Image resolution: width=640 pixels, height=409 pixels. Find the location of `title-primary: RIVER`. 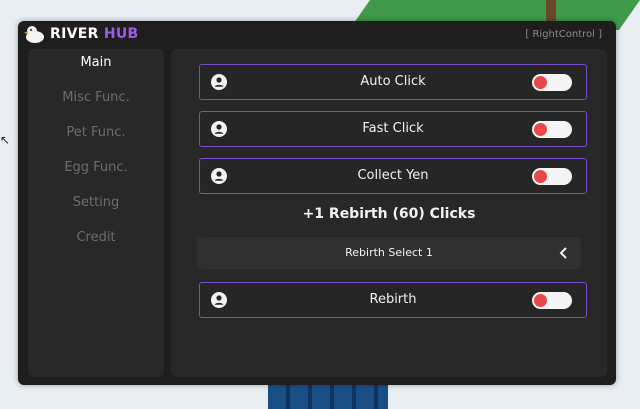

title-primary: RIVER is located at coordinates (74, 34).